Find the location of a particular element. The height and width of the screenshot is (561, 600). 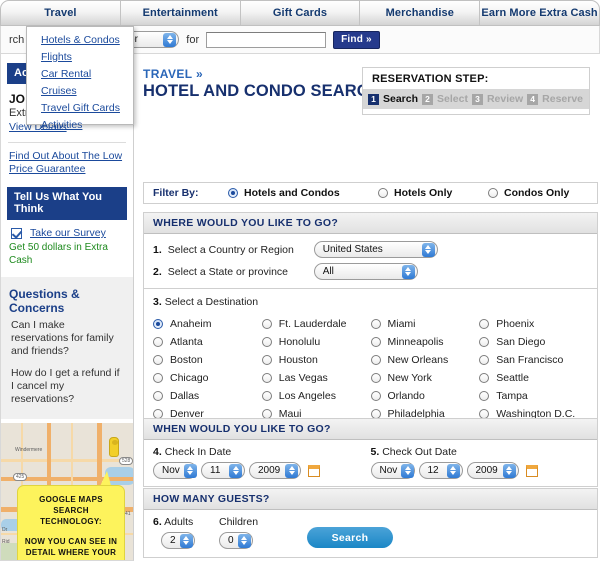

destination-label: Select a Destination is located at coordinates (211, 302).